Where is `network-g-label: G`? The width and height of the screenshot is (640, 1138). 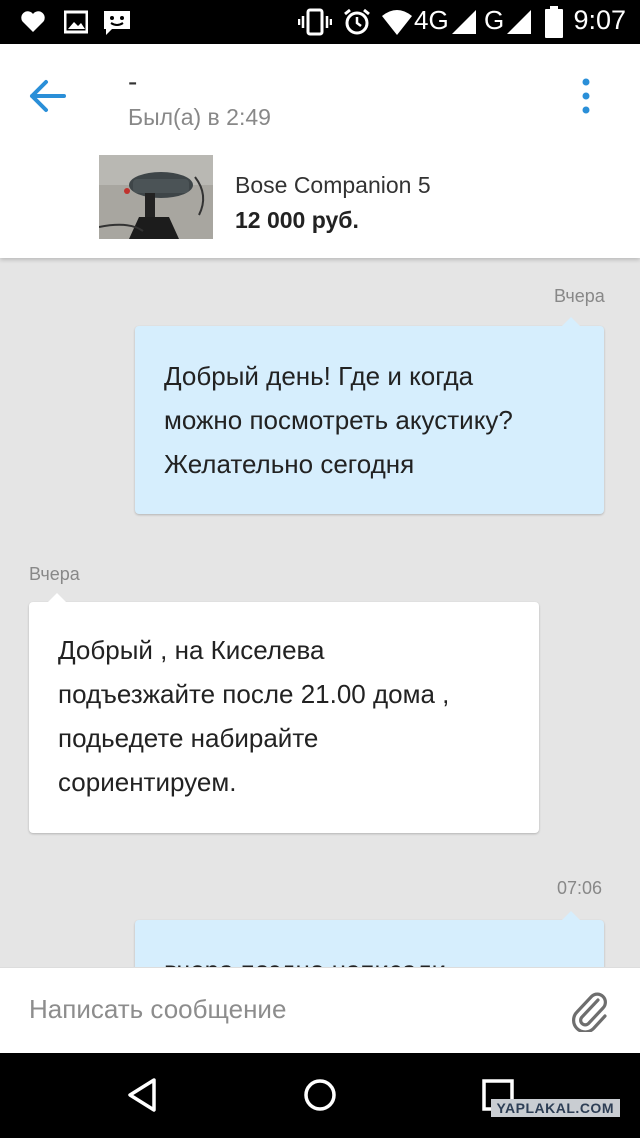
network-g-label: G is located at coordinates (494, 20).